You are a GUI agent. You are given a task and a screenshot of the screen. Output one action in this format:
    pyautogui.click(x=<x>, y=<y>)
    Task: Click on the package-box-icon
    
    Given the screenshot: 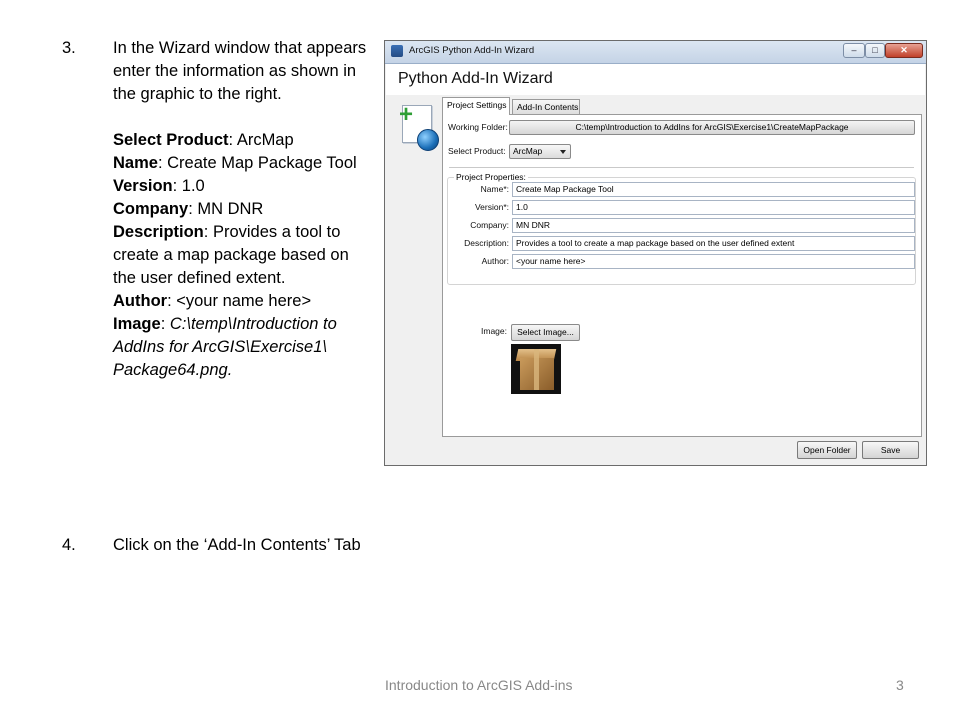 What is the action you would take?
    pyautogui.click(x=536, y=369)
    